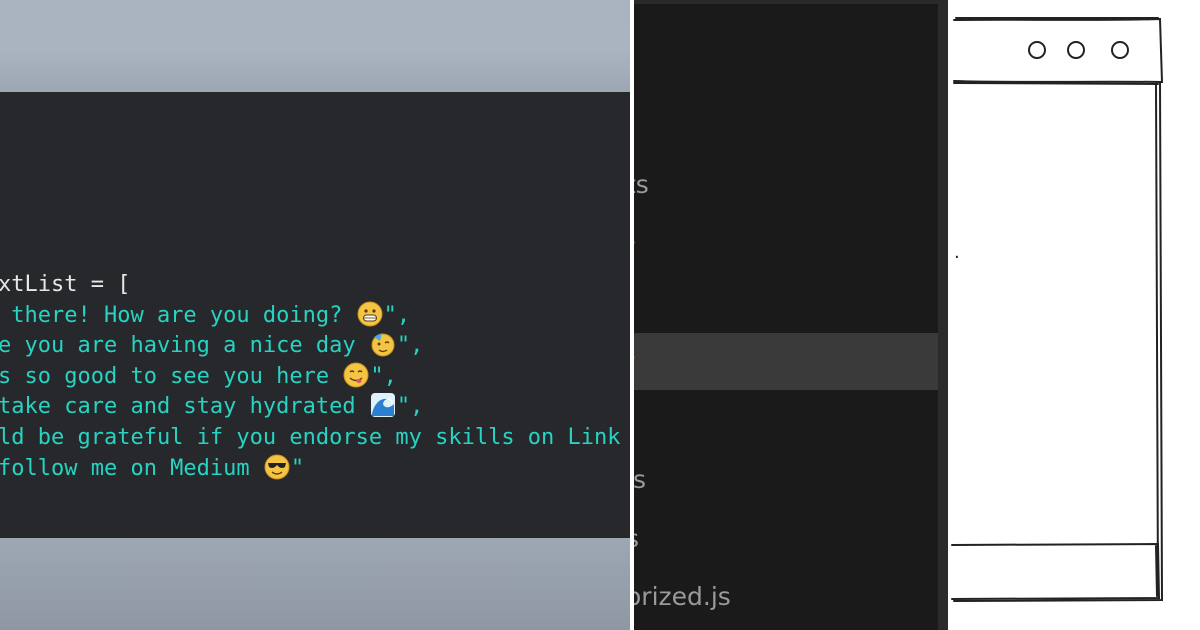 The height and width of the screenshot is (630, 1200). What do you see at coordinates (682, 596) in the screenshot?
I see `file-item: orized.js` at bounding box center [682, 596].